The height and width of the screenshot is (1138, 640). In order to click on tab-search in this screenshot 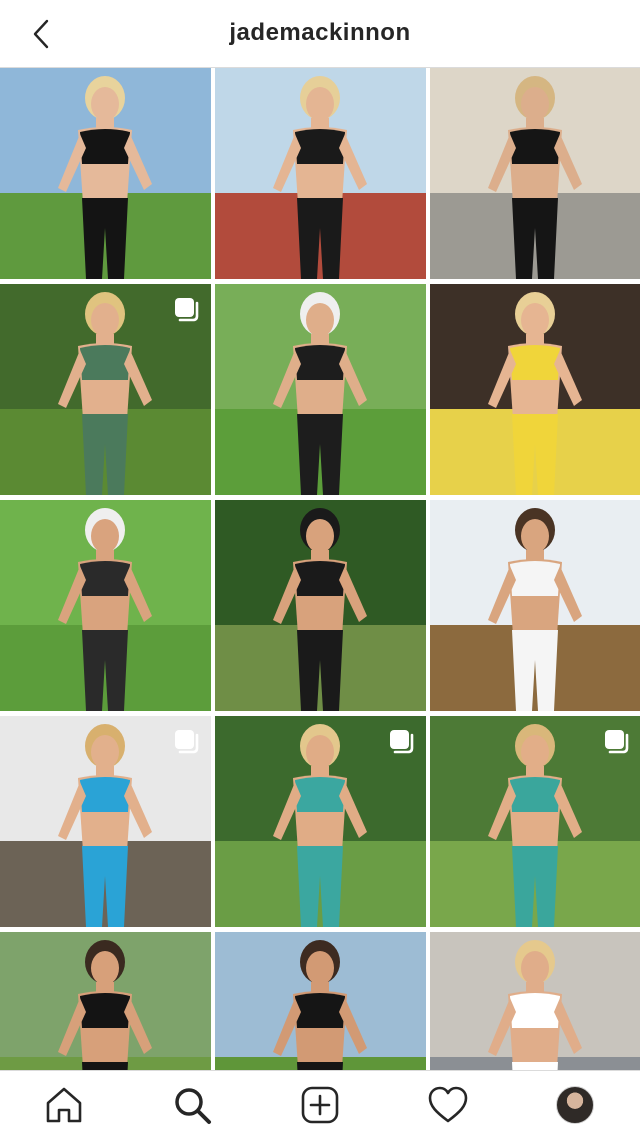, I will do `click(192, 1105)`.